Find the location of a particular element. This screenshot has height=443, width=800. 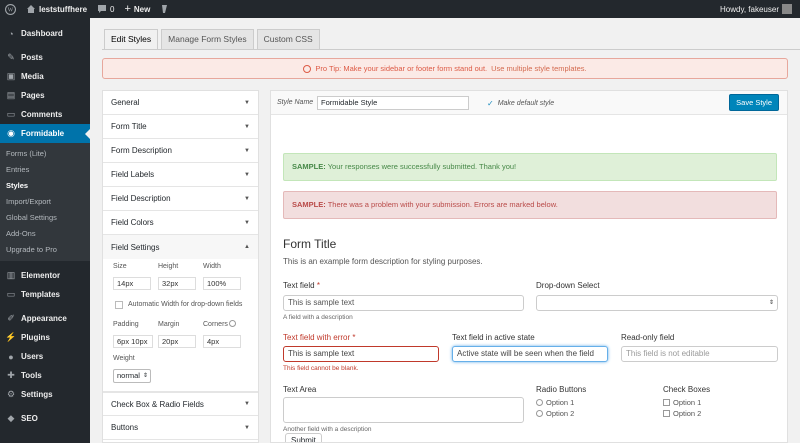

plus-icon: + is located at coordinates (127, 9).